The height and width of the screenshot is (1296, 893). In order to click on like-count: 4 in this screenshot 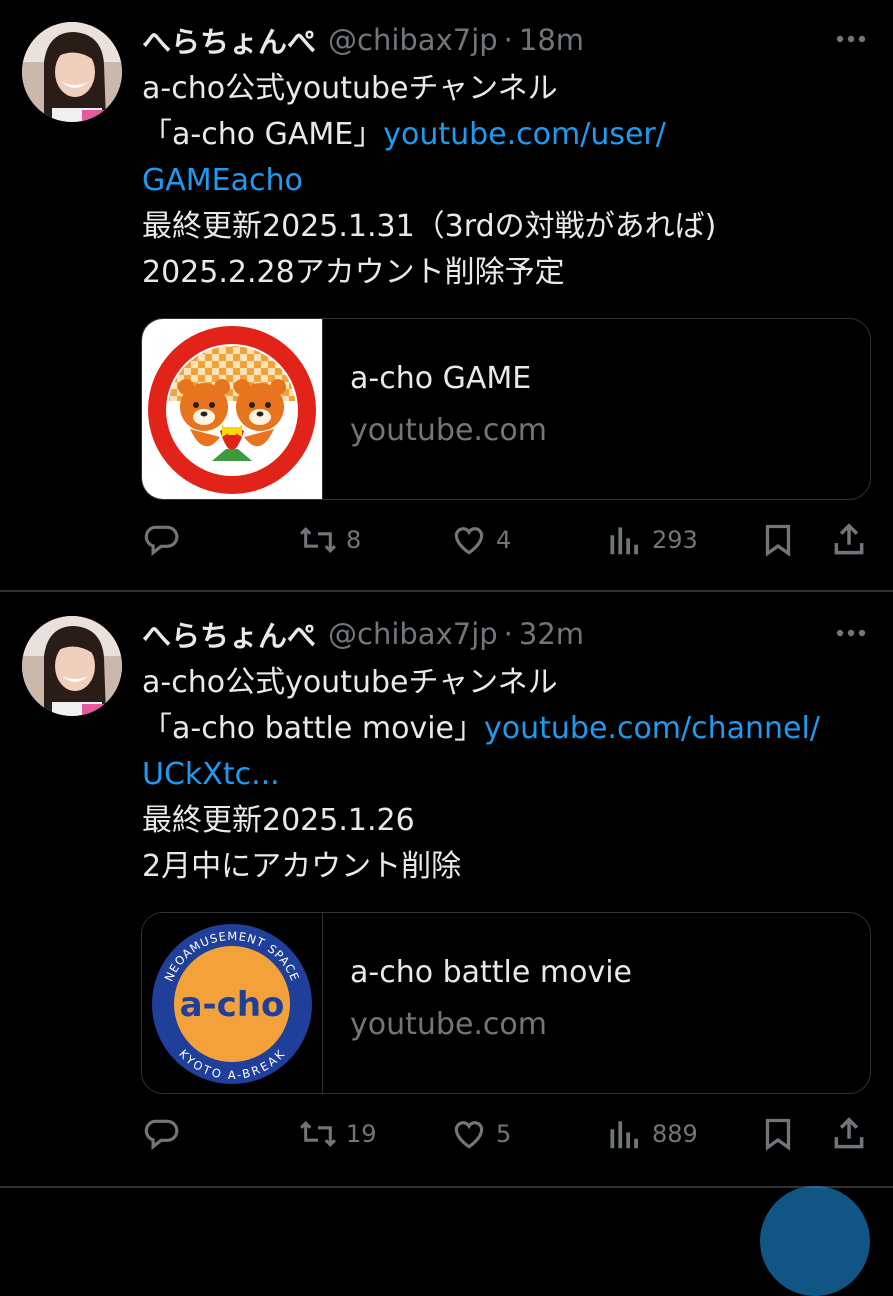, I will do `click(504, 540)`.